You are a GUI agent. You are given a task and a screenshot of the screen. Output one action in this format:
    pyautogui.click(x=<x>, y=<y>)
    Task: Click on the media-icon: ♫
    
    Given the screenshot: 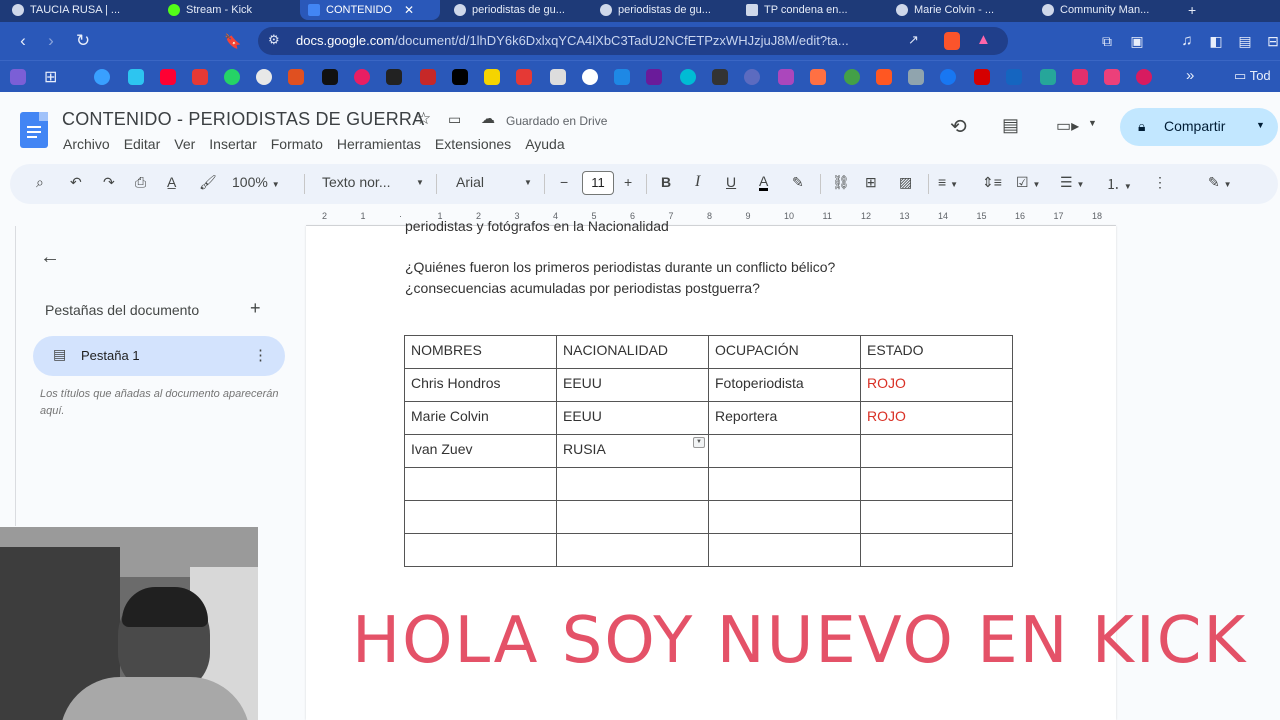 What is the action you would take?
    pyautogui.click(x=1187, y=41)
    